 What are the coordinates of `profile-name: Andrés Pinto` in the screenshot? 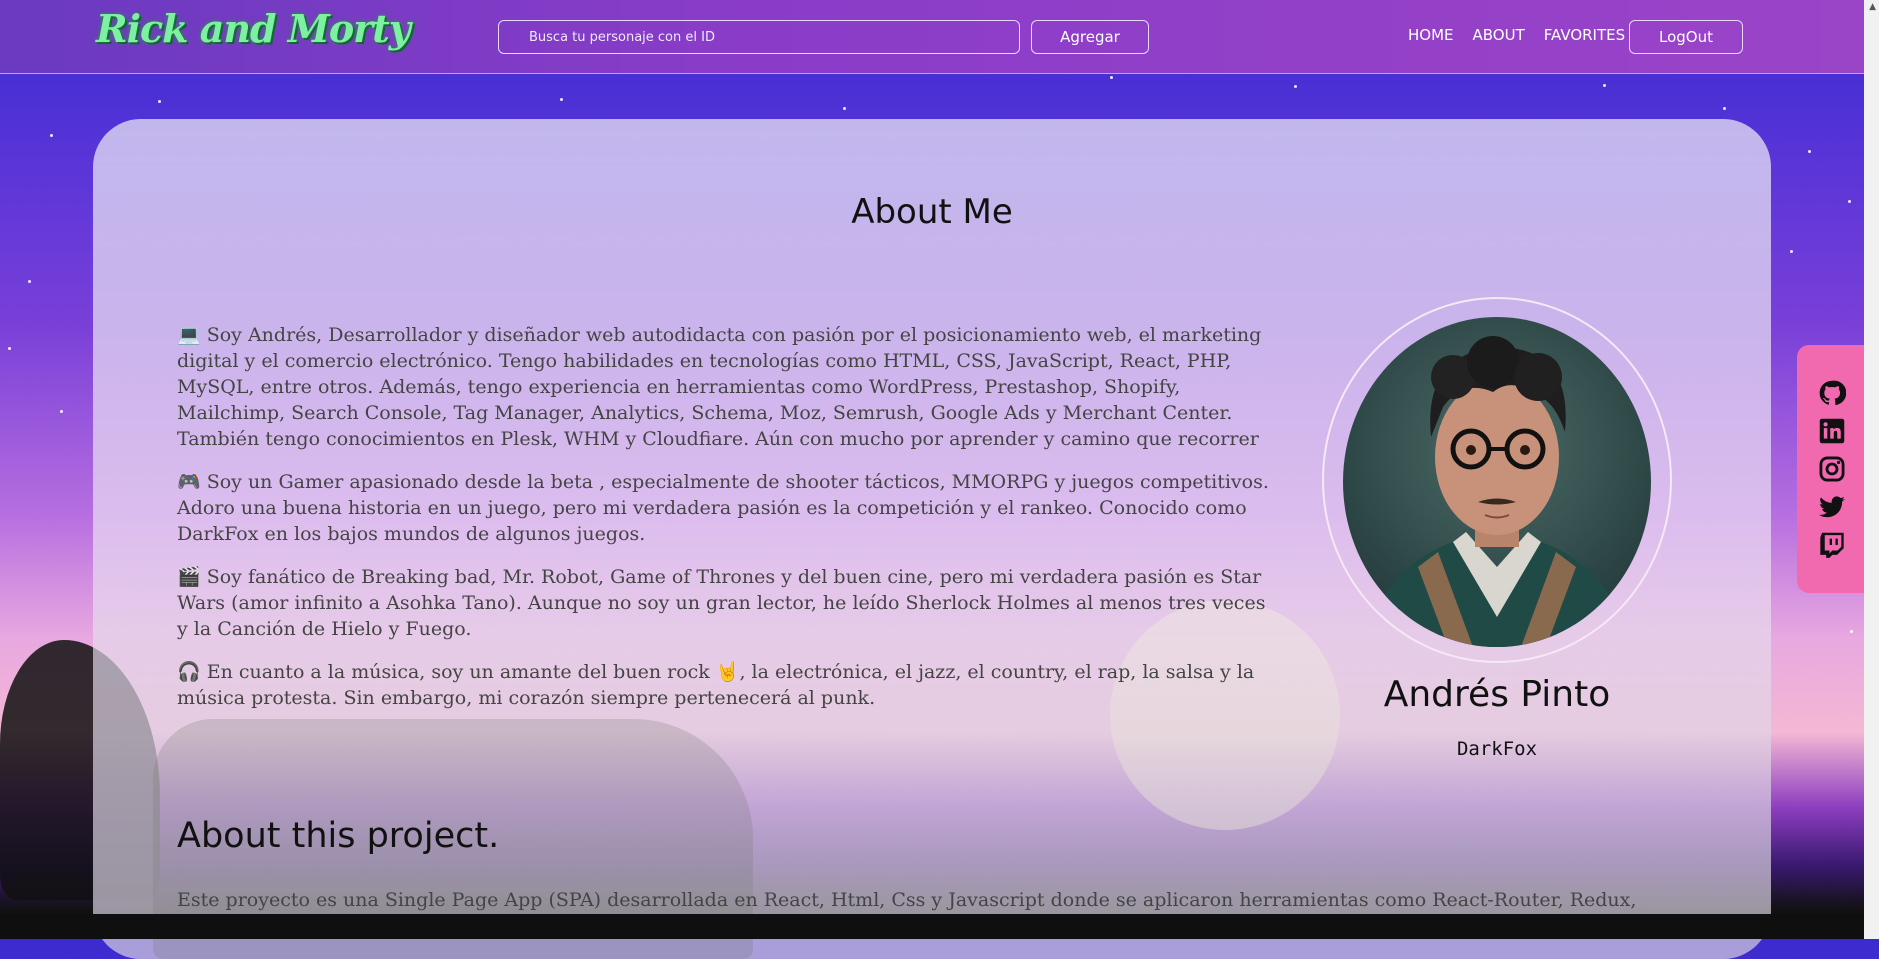 It's located at (1497, 694).